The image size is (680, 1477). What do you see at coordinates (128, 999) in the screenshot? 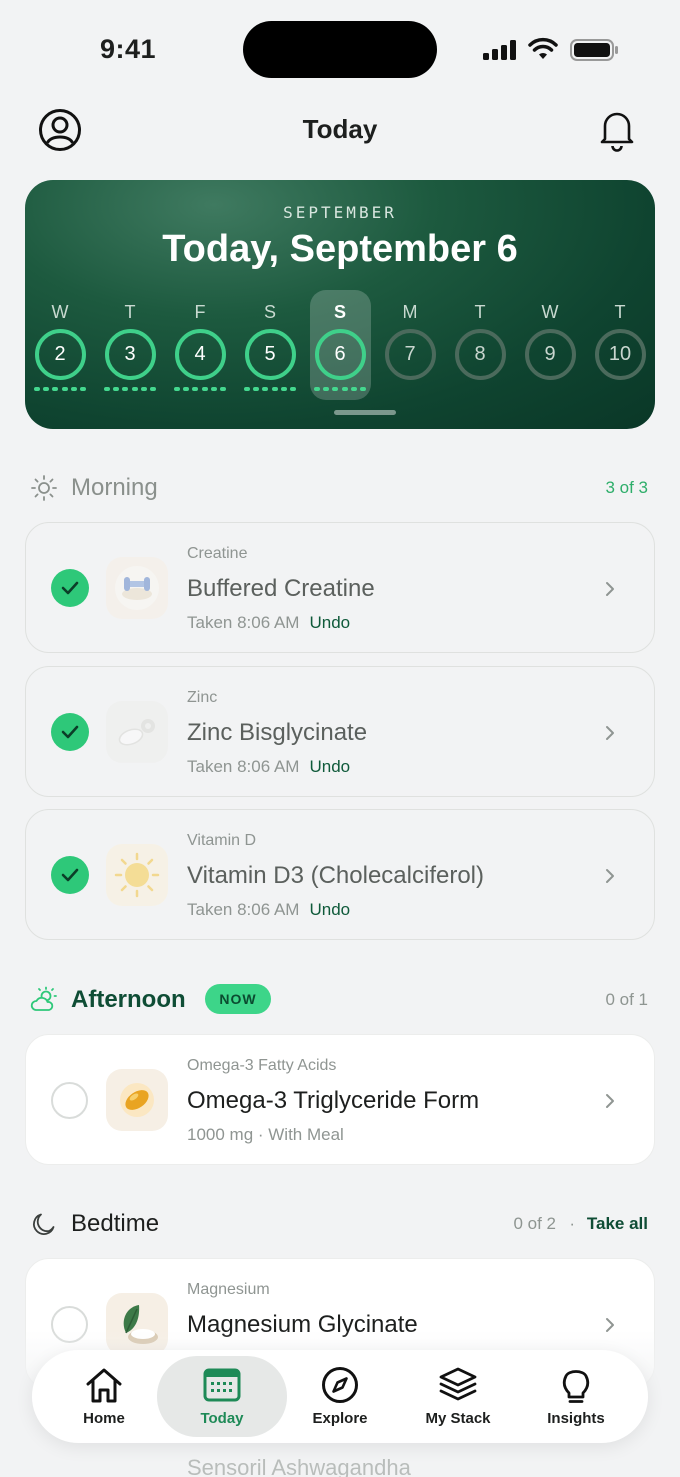
I see `section-title: Afternoon` at bounding box center [128, 999].